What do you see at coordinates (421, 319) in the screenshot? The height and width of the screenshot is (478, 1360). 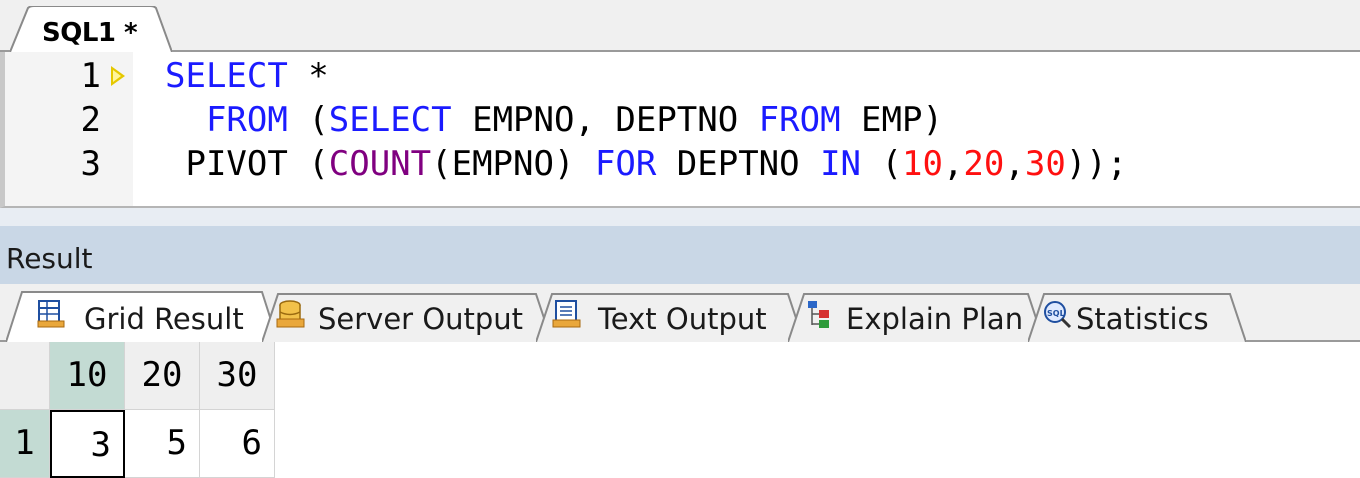 I see `tab-label: Server Output` at bounding box center [421, 319].